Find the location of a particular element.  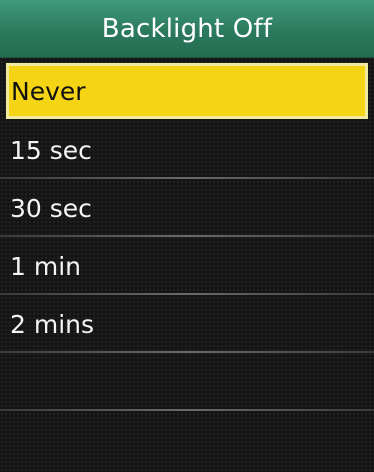

option-15-sec: 15 sec is located at coordinates (187, 150).